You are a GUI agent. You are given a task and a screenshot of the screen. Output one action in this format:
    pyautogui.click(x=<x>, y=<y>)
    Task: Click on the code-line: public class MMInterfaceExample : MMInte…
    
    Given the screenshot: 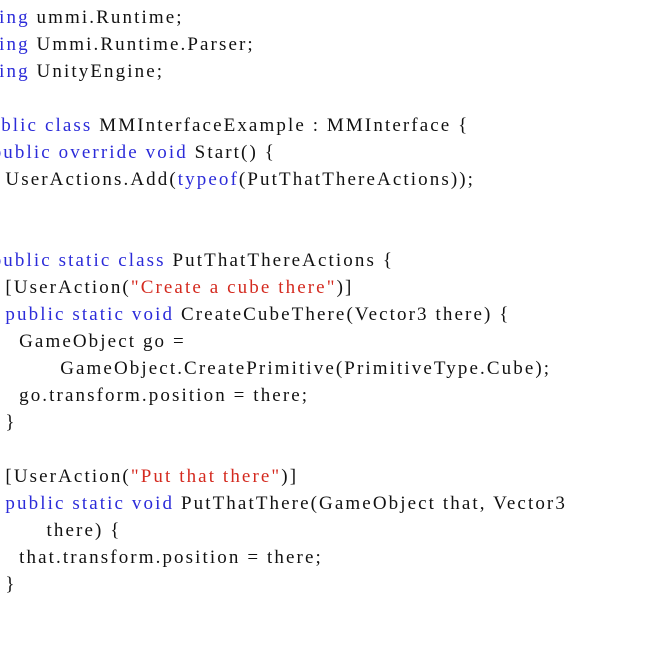 What is the action you would take?
    pyautogui.click(x=283, y=125)
    